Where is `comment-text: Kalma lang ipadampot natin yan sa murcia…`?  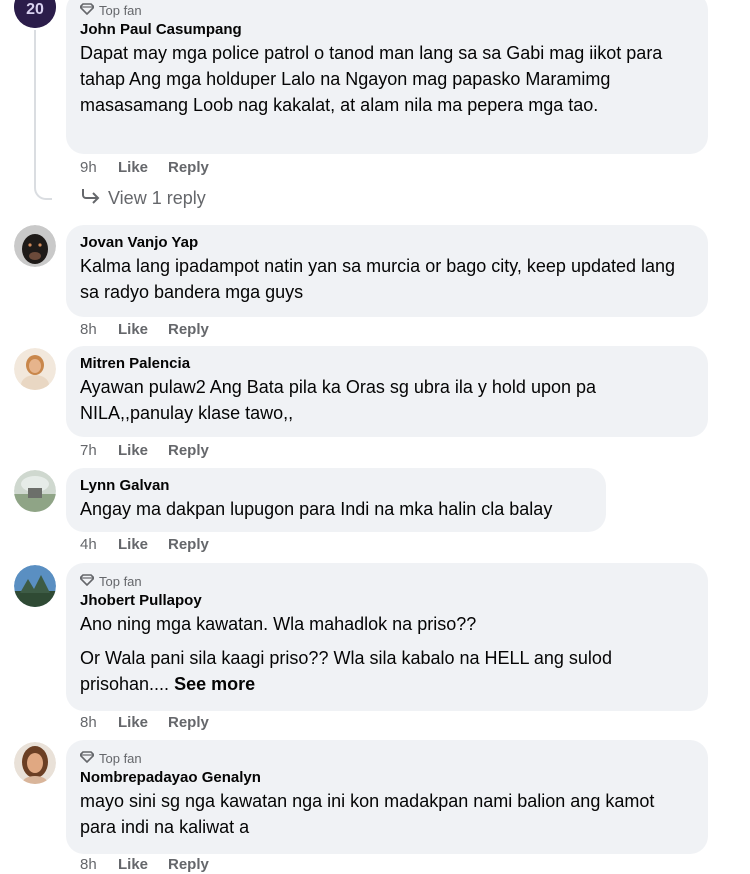 comment-text: Kalma lang ipadampot natin yan sa murcia… is located at coordinates (378, 279).